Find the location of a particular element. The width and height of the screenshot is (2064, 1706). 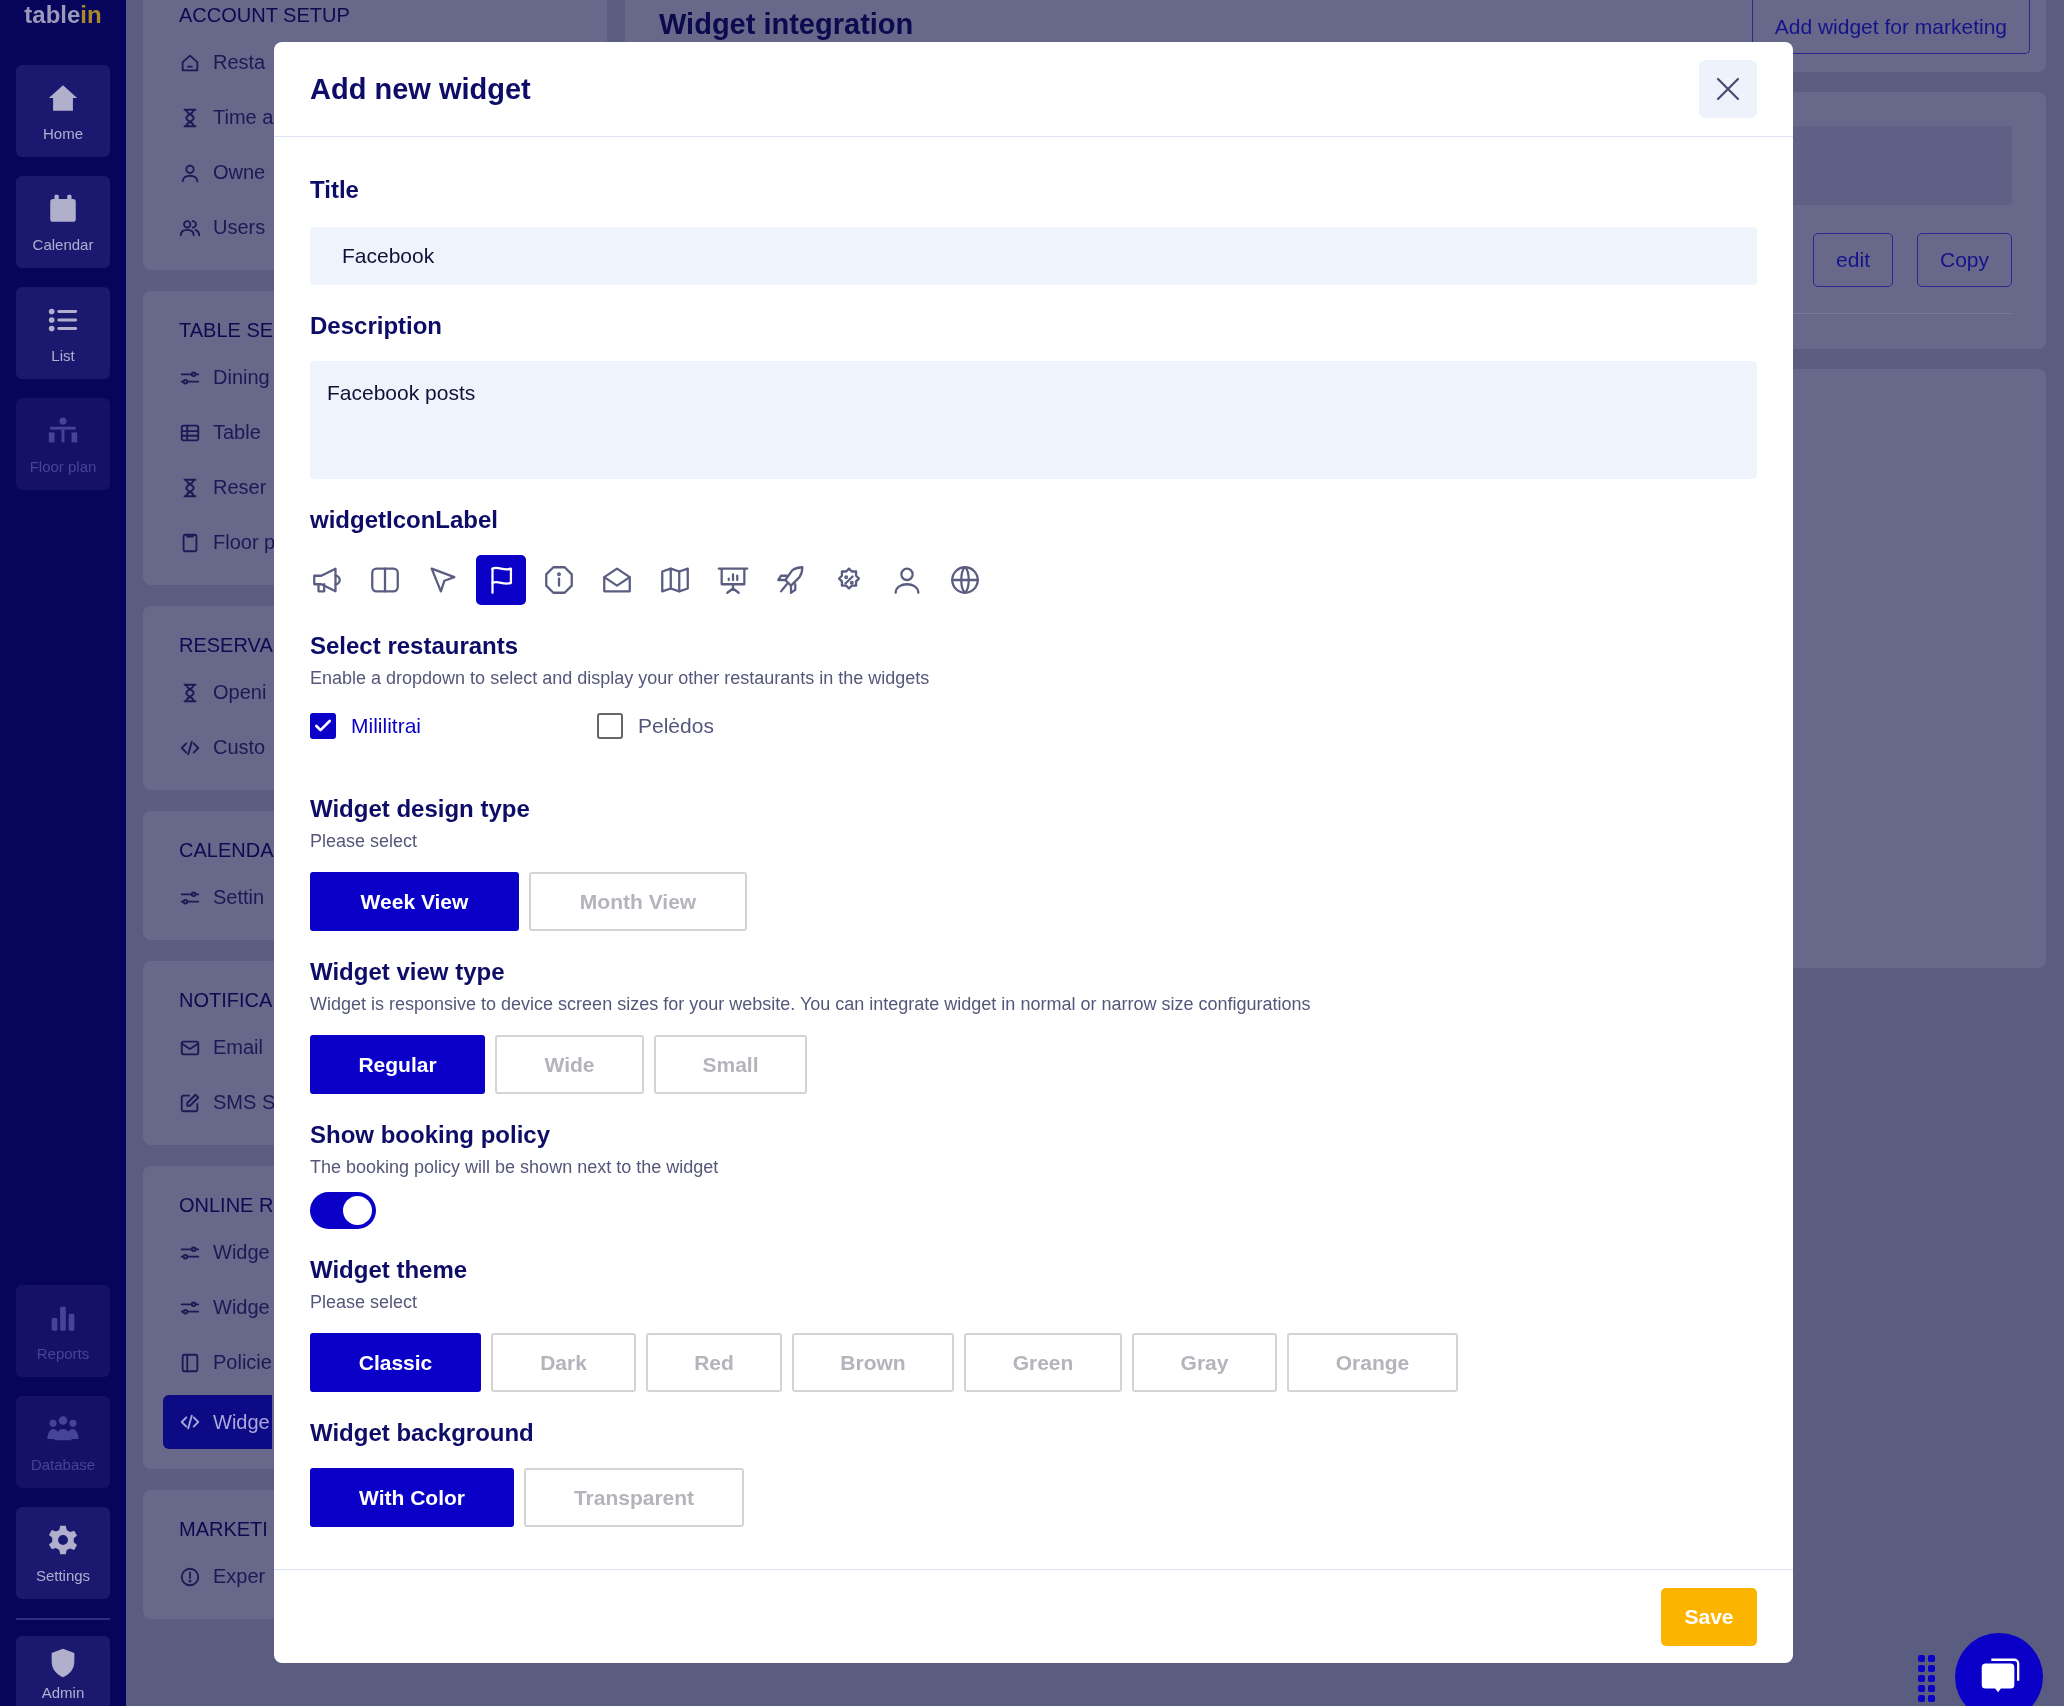

menu-item-label: Openi is located at coordinates (240, 692).